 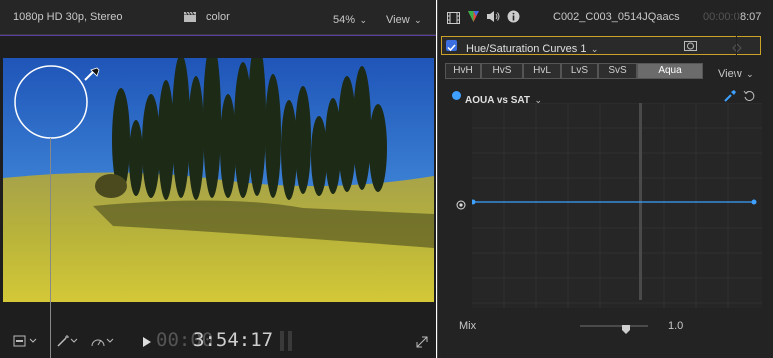 What do you see at coordinates (422, 341) in the screenshot?
I see `fullscreen-icon` at bounding box center [422, 341].